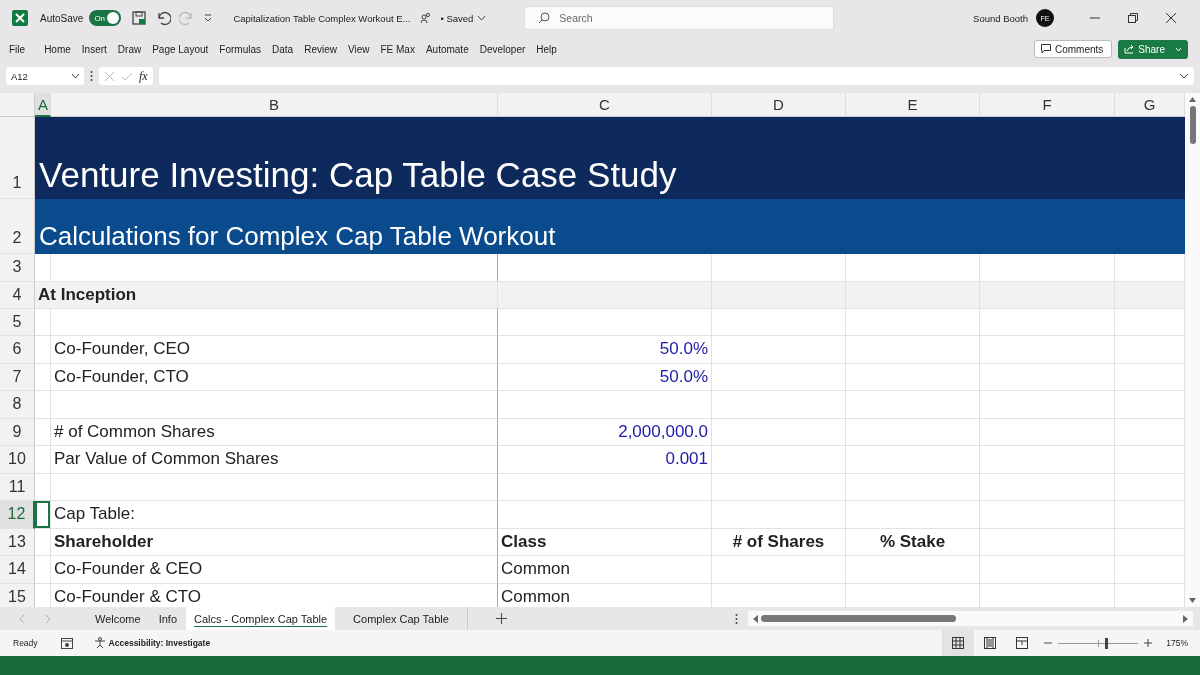 This screenshot has width=1200, height=675. What do you see at coordinates (94, 49) in the screenshot?
I see `ribbon-tab: Insert` at bounding box center [94, 49].